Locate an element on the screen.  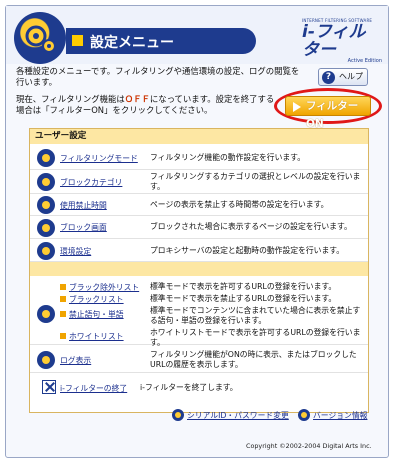
prohibited-time-link: 使用禁止時間 is located at coordinates (83, 205).